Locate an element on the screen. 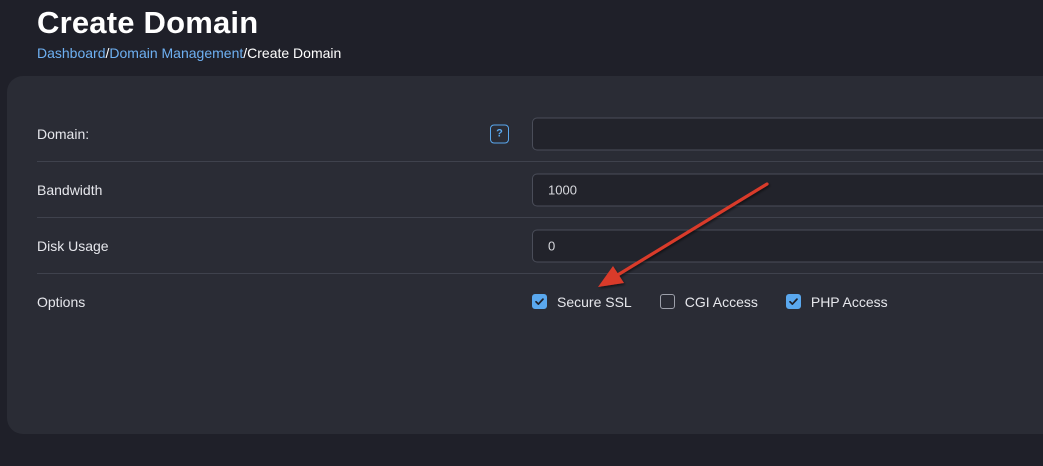 Image resolution: width=1043 pixels, height=466 pixels. secure-ssl-label: Secure SSL is located at coordinates (594, 301).